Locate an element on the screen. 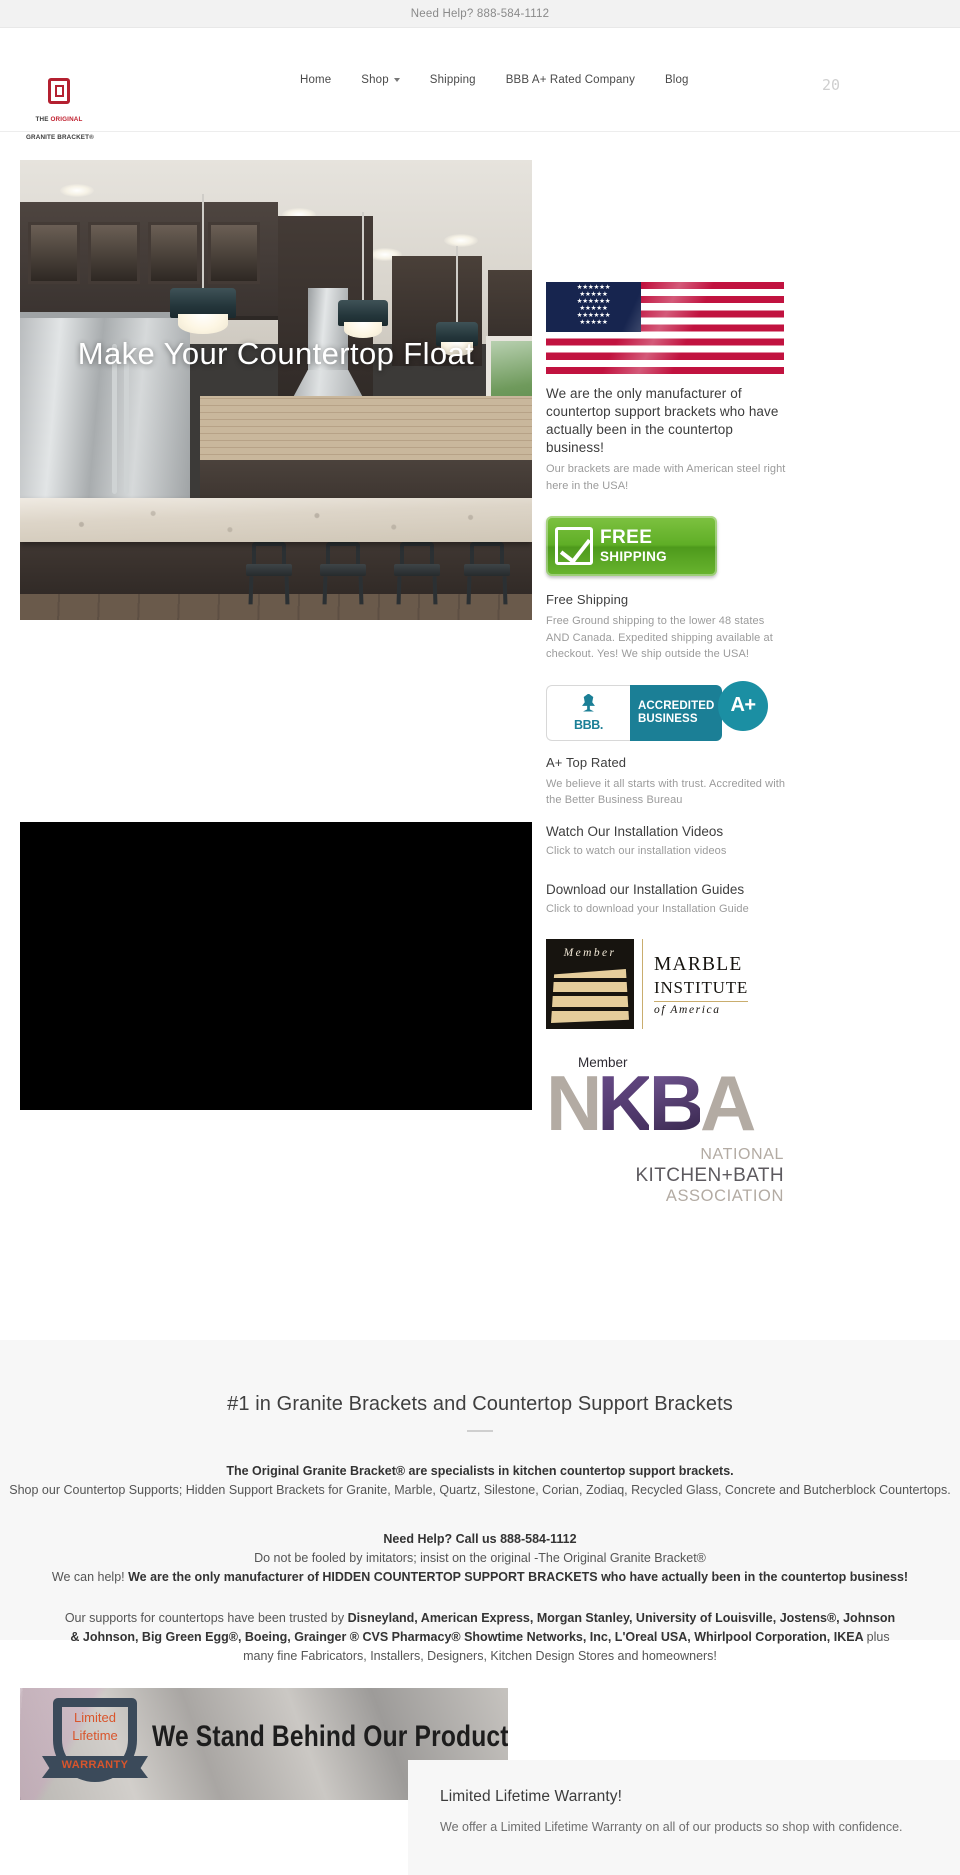 The height and width of the screenshot is (1875, 960). heading-divider is located at coordinates (480, 1431).